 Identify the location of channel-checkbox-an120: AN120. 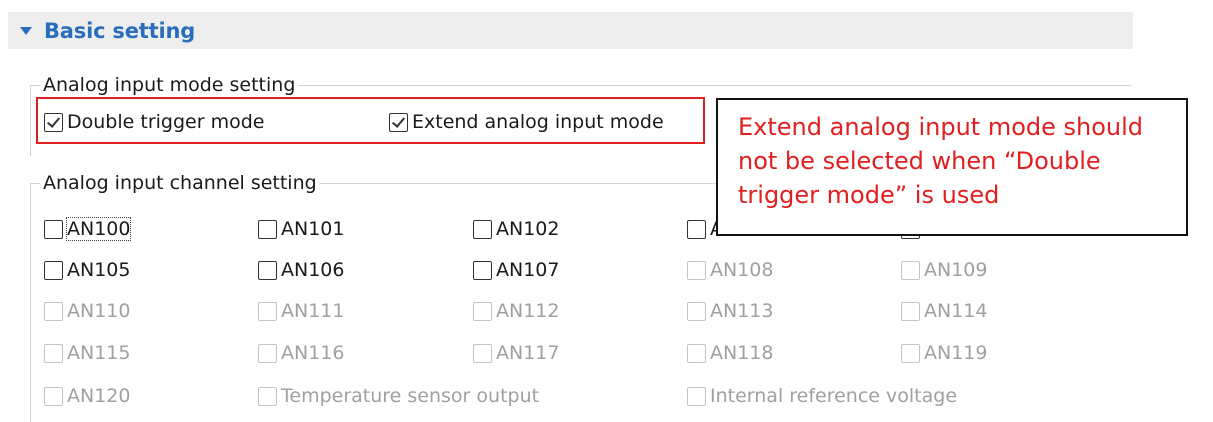
(87, 396).